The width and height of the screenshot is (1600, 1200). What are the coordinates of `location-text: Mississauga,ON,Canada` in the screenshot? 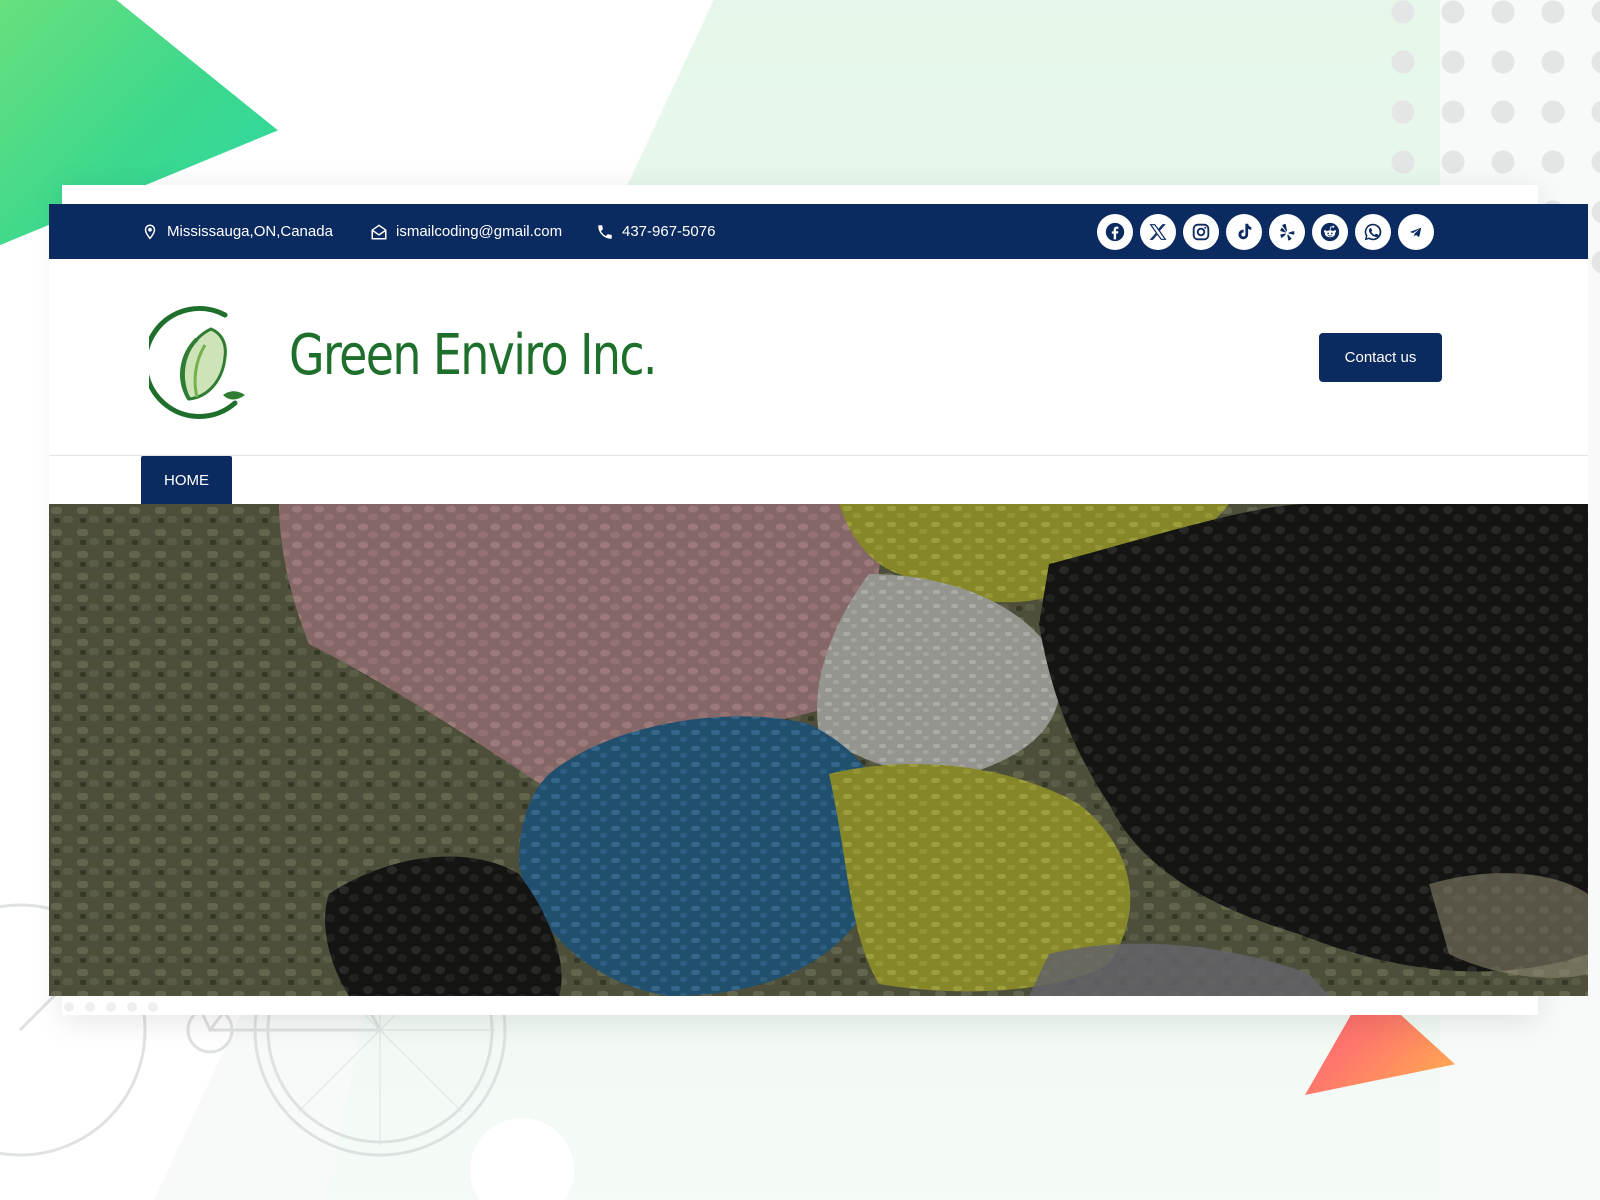 It's located at (250, 231).